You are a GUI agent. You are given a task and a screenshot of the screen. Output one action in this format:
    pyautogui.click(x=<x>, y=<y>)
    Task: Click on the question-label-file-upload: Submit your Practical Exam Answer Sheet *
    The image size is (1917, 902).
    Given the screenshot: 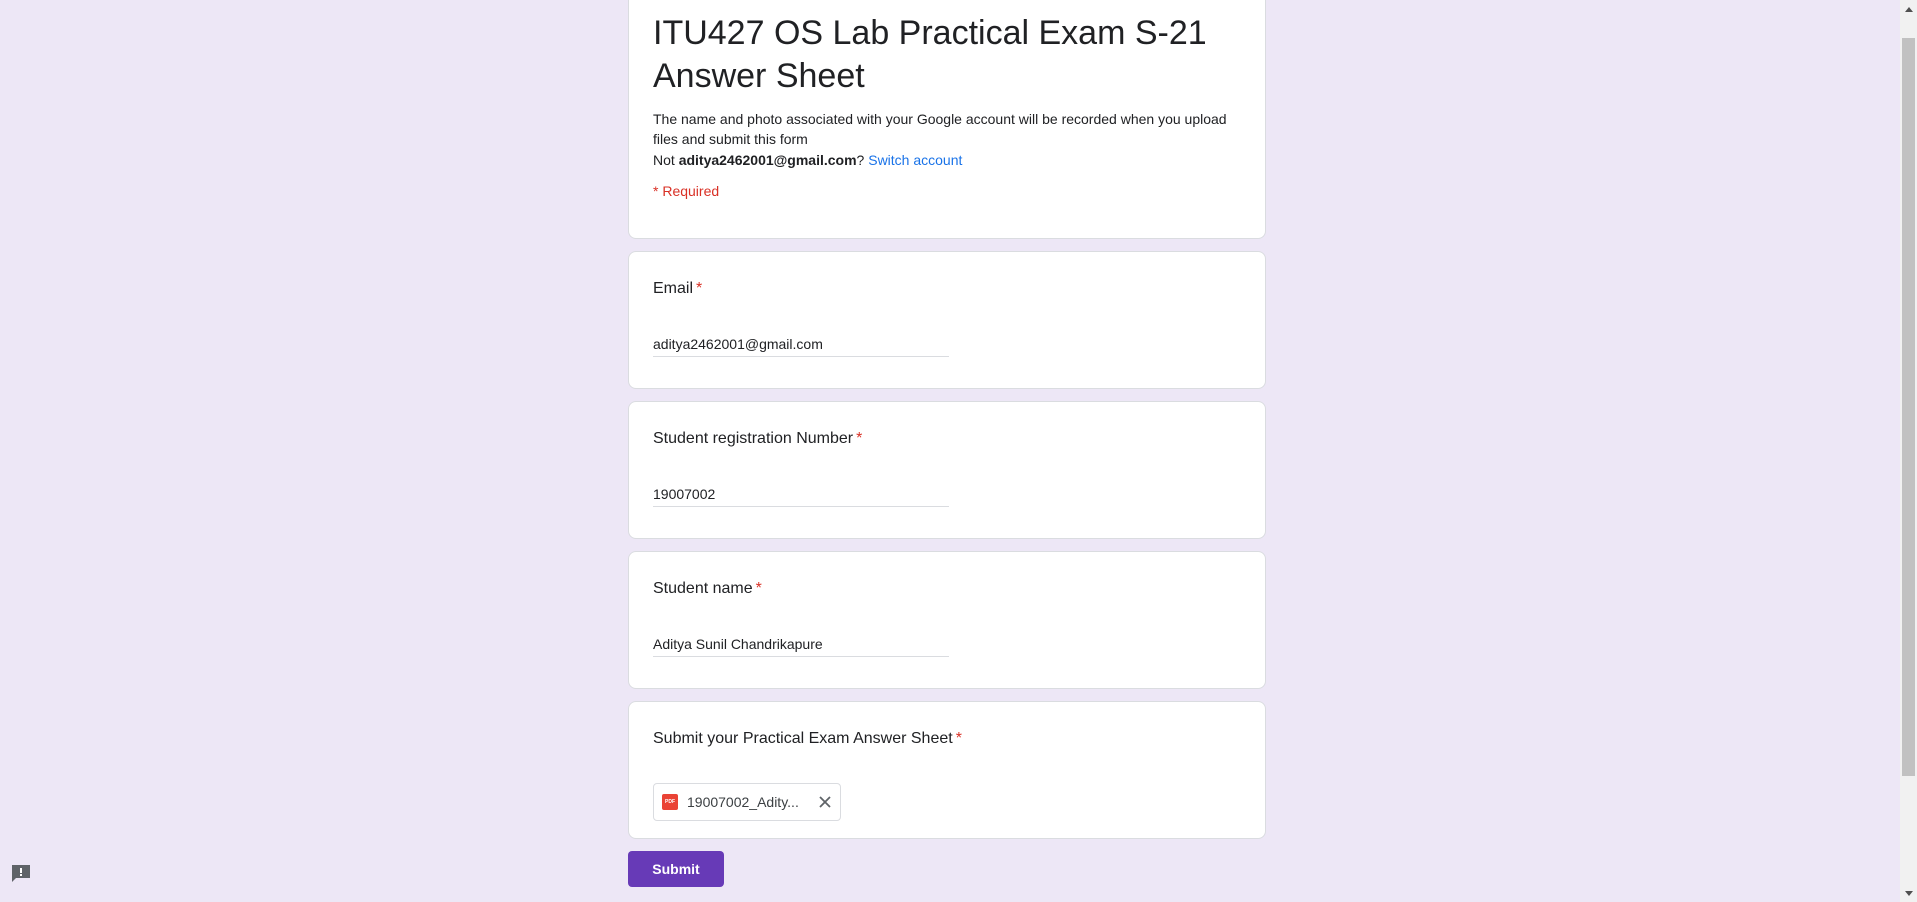 What is the action you would take?
    pyautogui.click(x=807, y=739)
    